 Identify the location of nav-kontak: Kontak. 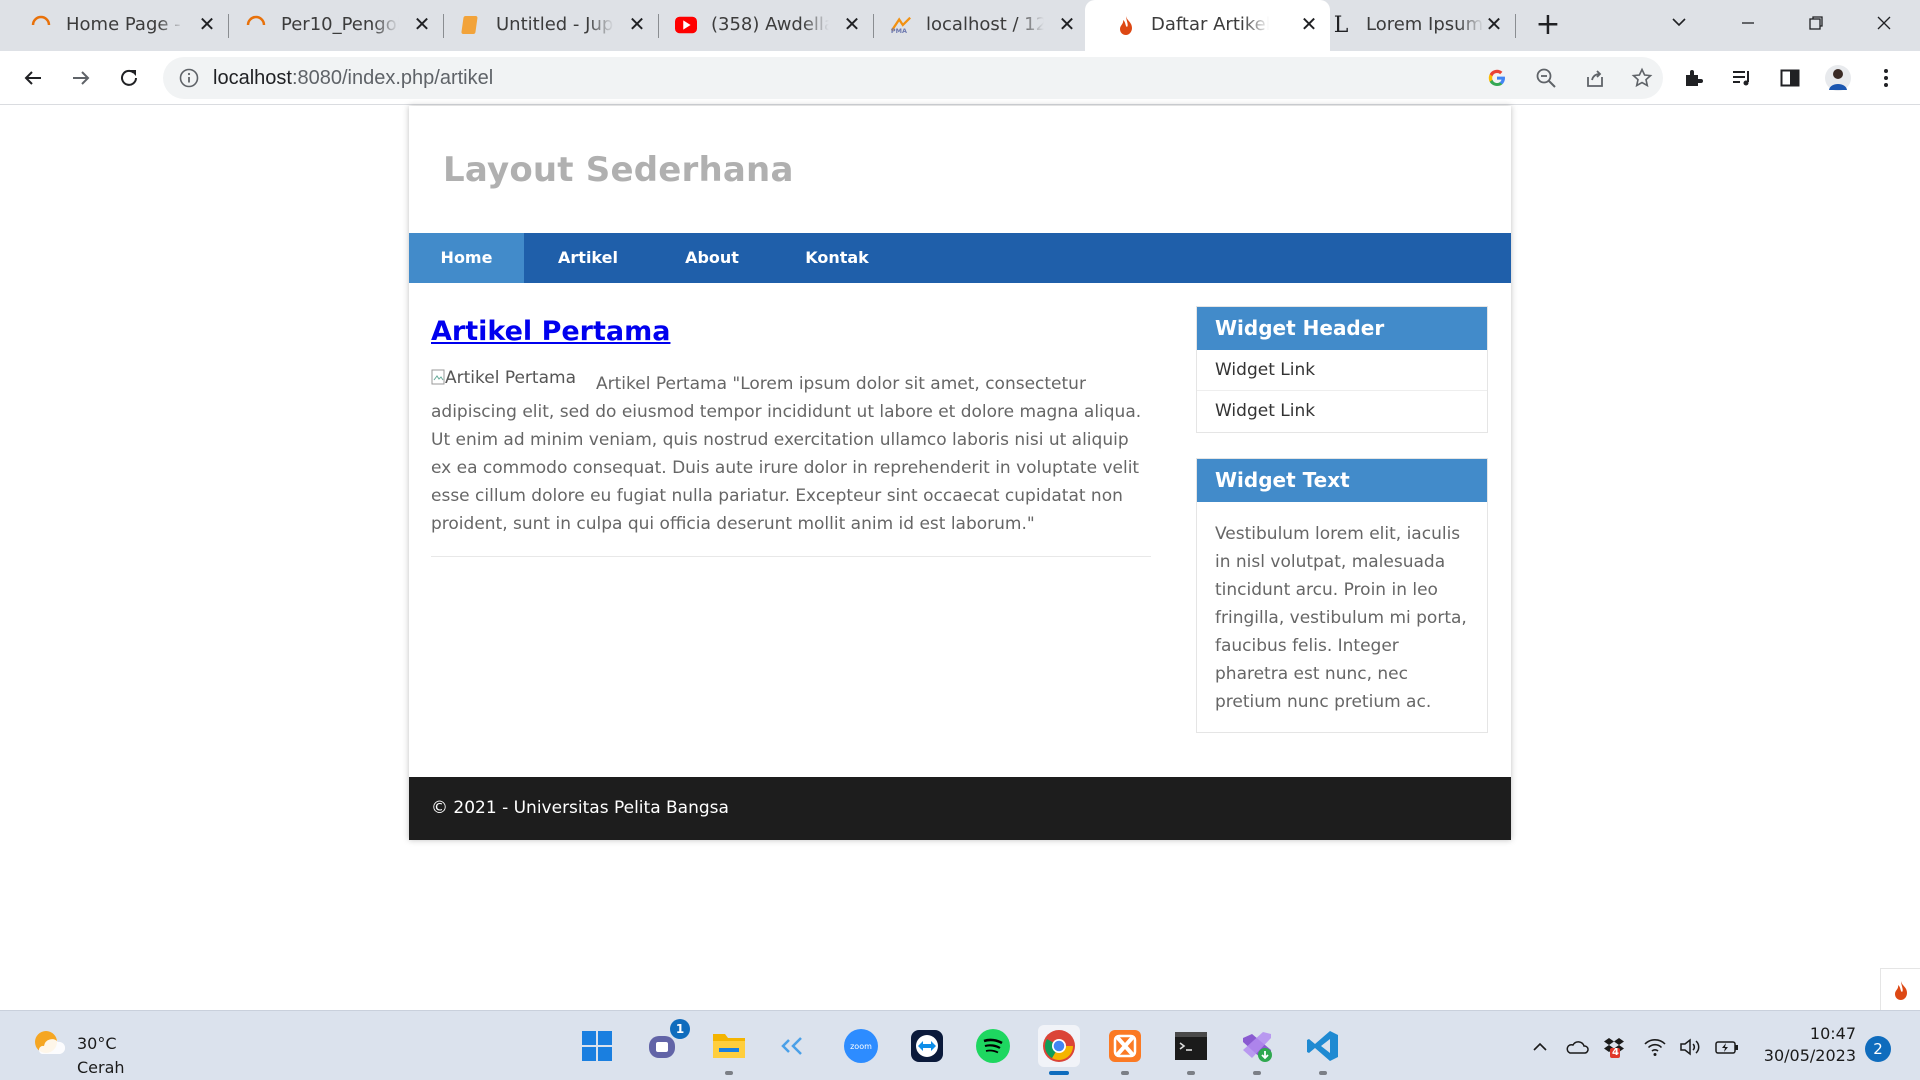
(837, 258).